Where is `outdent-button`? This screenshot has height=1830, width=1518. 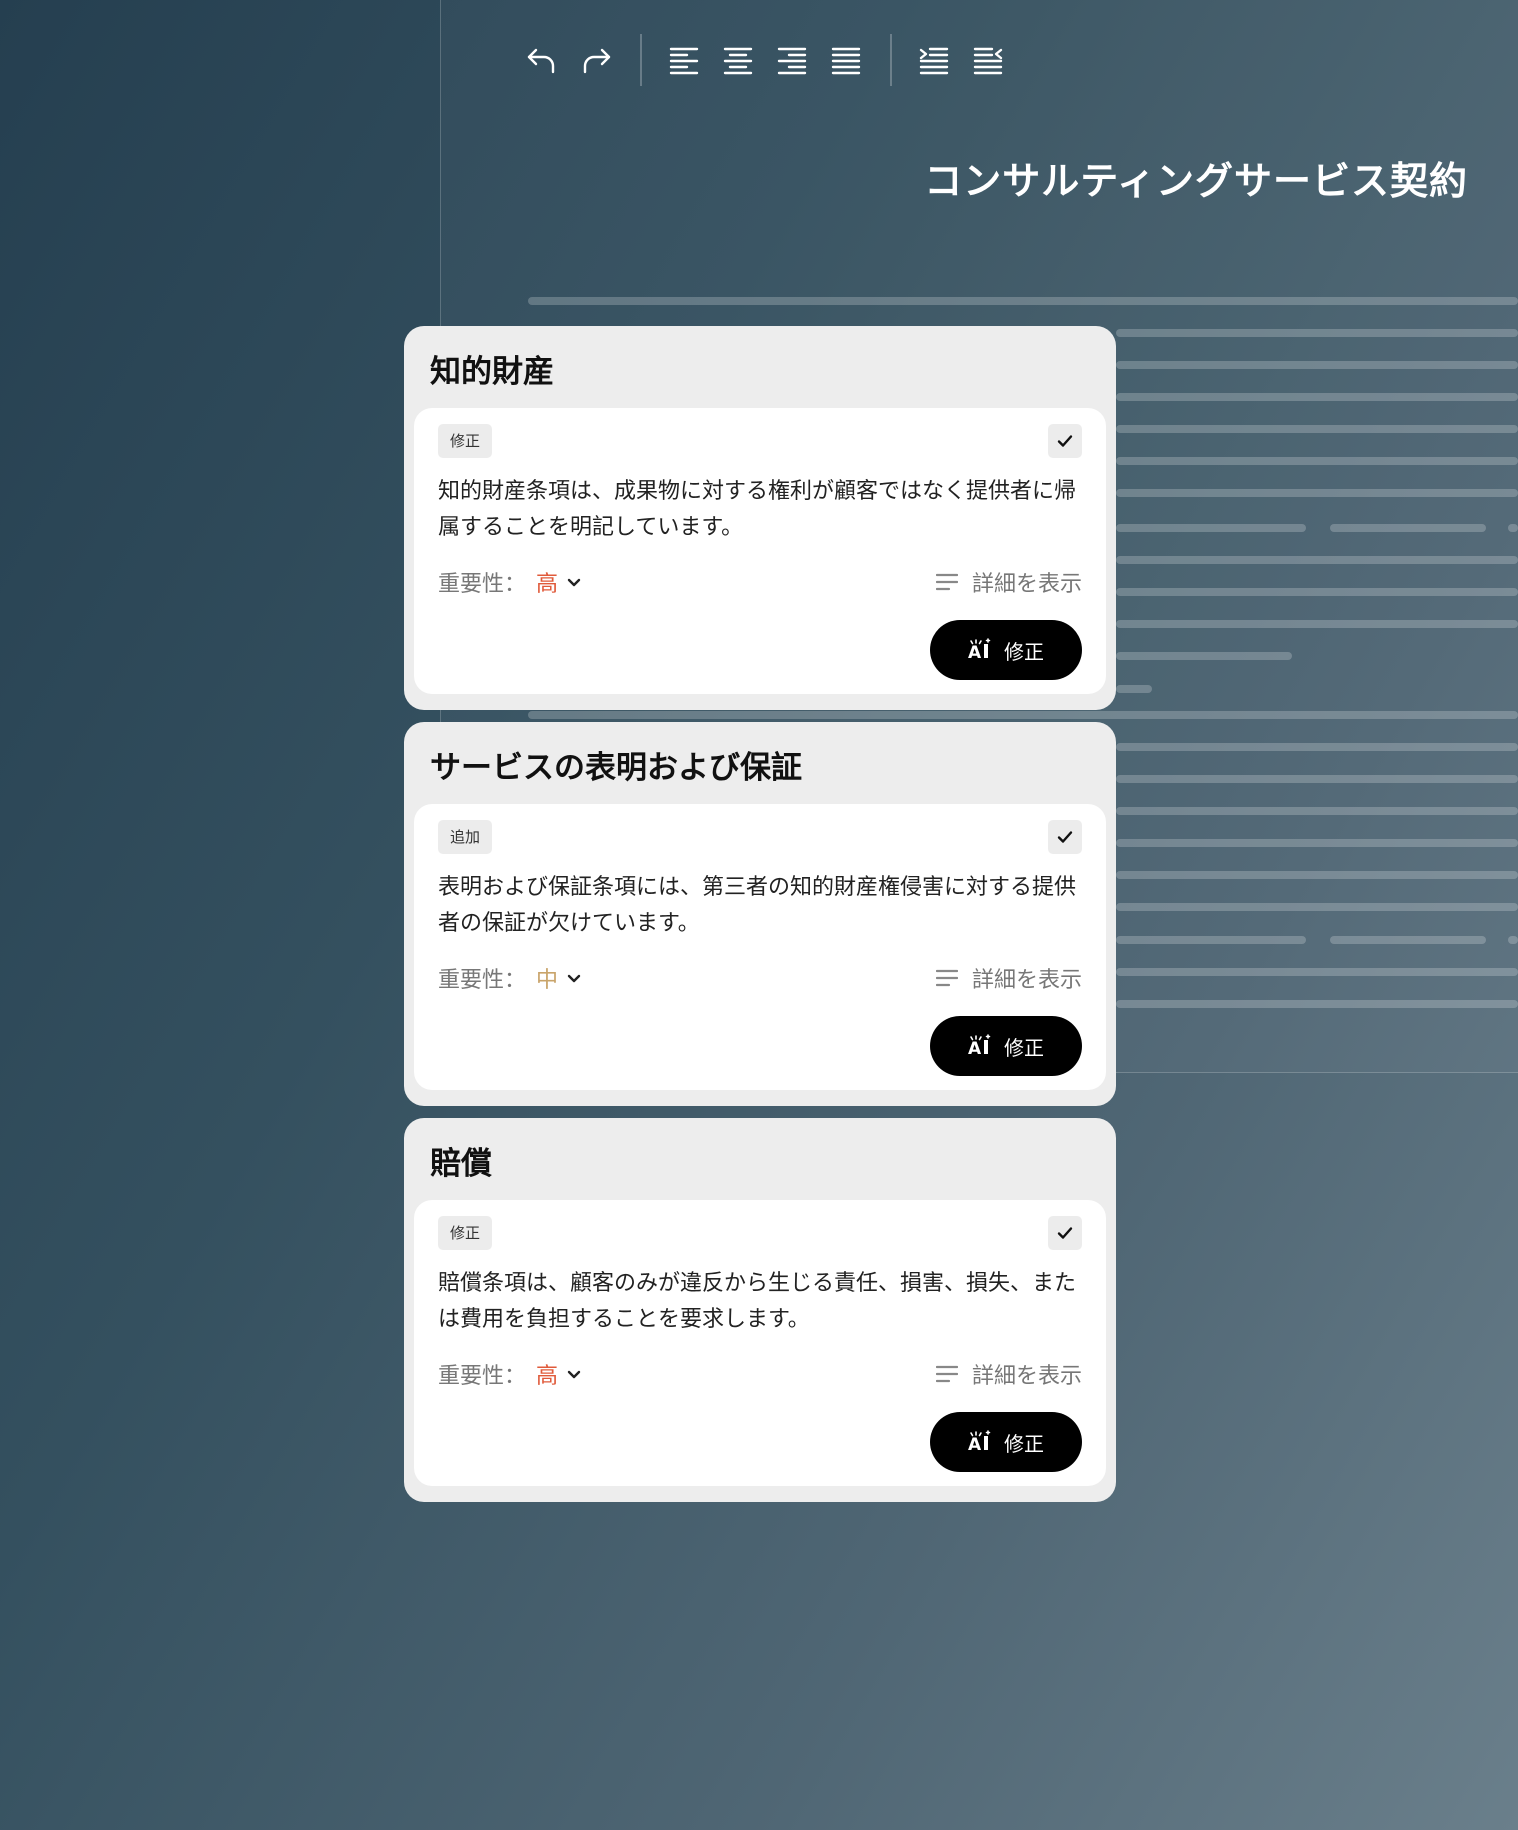
outdent-button is located at coordinates (988, 60).